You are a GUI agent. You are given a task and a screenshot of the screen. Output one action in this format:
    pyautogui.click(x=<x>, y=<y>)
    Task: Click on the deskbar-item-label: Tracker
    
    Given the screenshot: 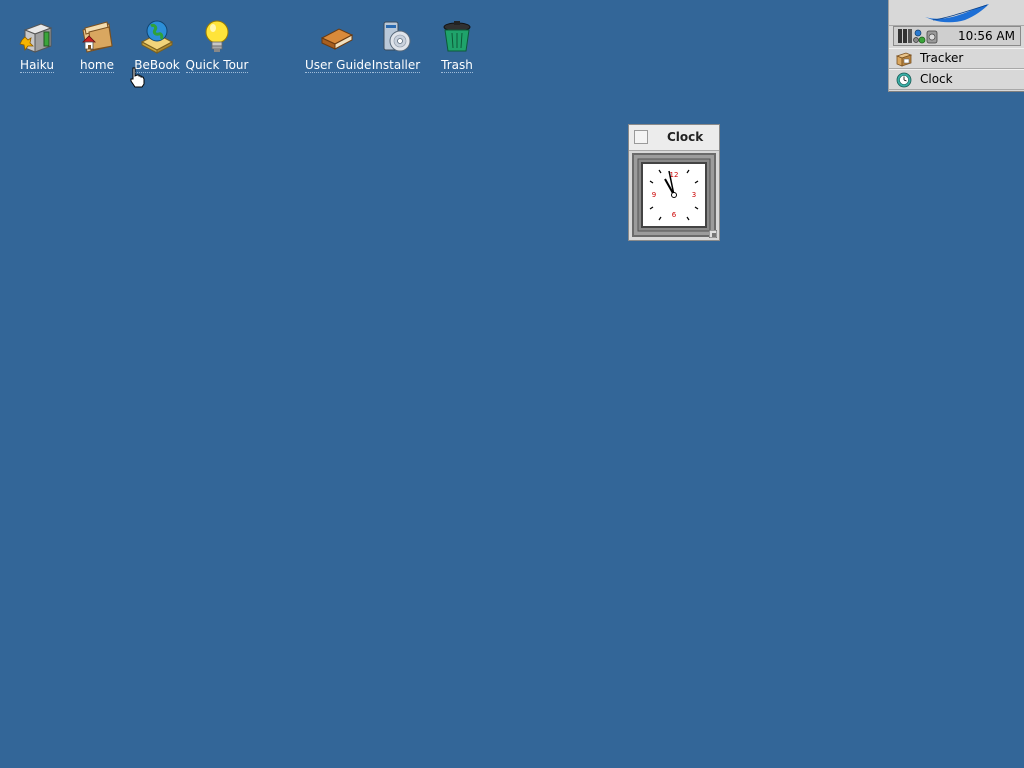 What is the action you would take?
    pyautogui.click(x=942, y=58)
    